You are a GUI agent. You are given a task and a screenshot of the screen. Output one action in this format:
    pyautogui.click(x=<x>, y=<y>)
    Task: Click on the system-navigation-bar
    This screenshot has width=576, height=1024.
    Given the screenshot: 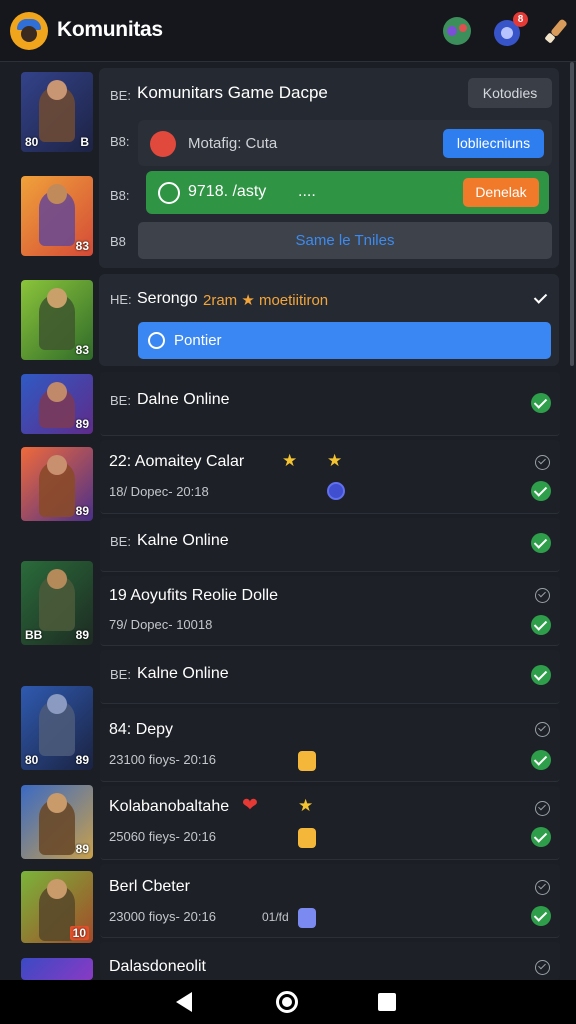 What is the action you would take?
    pyautogui.click(x=288, y=1002)
    